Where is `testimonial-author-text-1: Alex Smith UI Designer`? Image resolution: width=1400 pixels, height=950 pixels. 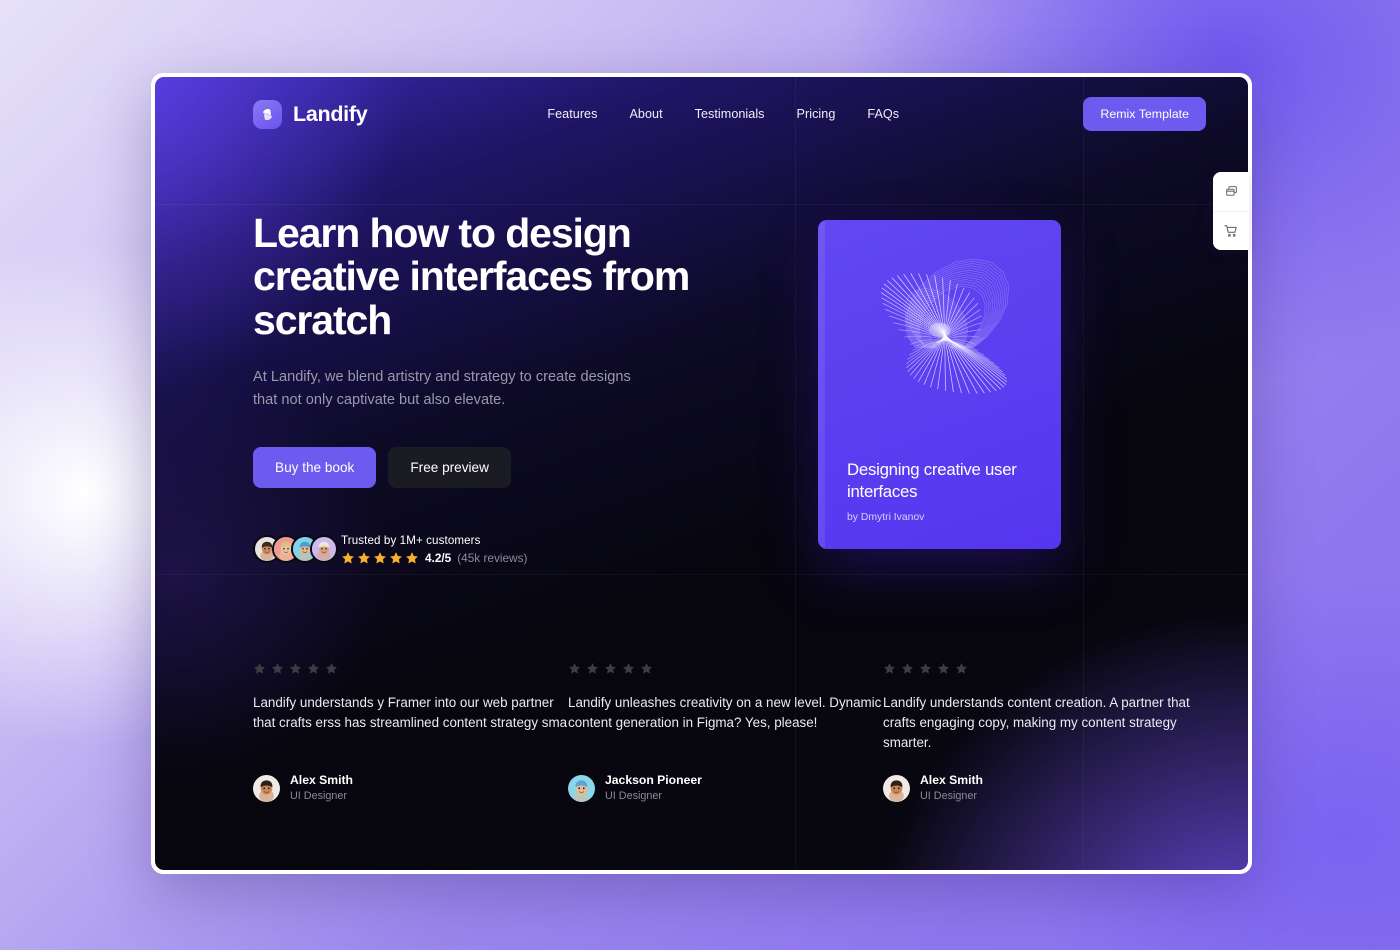
testimonial-author-text-1: Alex Smith UI Designer is located at coordinates (321, 788).